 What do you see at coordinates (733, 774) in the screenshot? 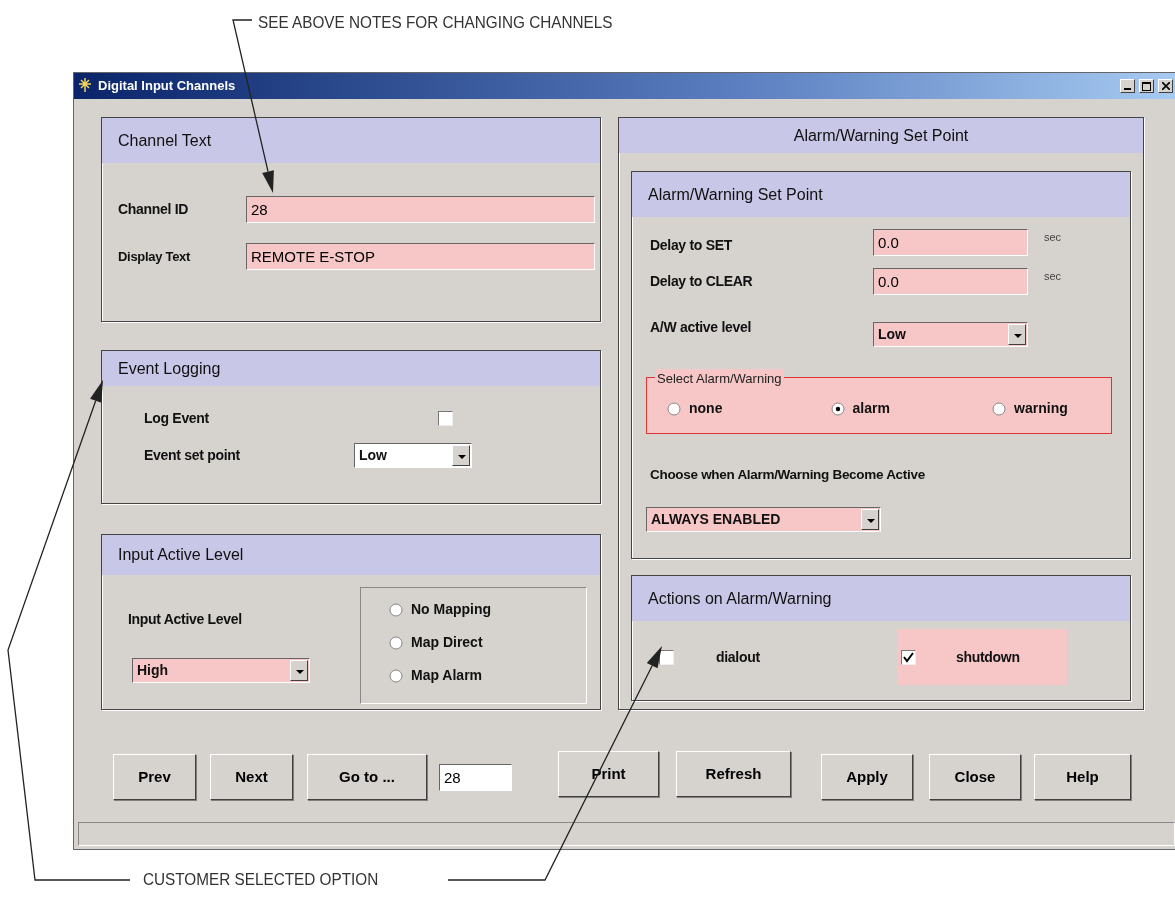
I see `push-button: Refresh` at bounding box center [733, 774].